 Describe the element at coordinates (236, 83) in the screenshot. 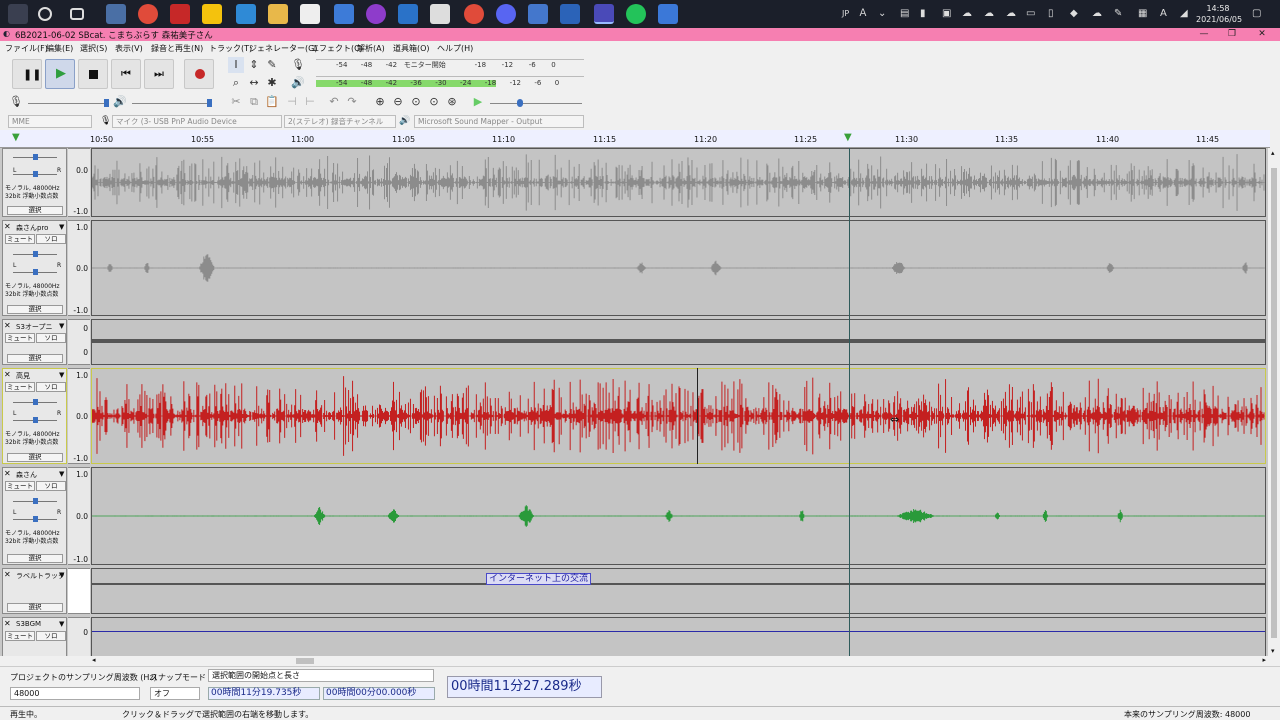

I see `zoom-tool-icon: ⌕` at that location.